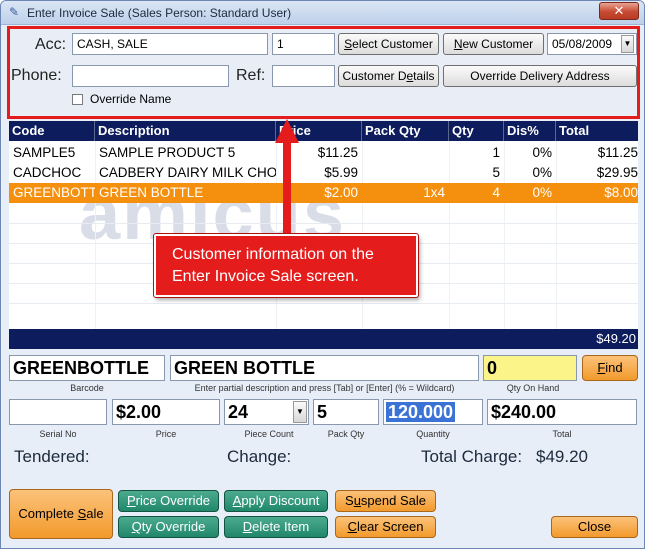  What do you see at coordinates (323, 339) in the screenshot?
I see `grid-total-bar: $49.20` at bounding box center [323, 339].